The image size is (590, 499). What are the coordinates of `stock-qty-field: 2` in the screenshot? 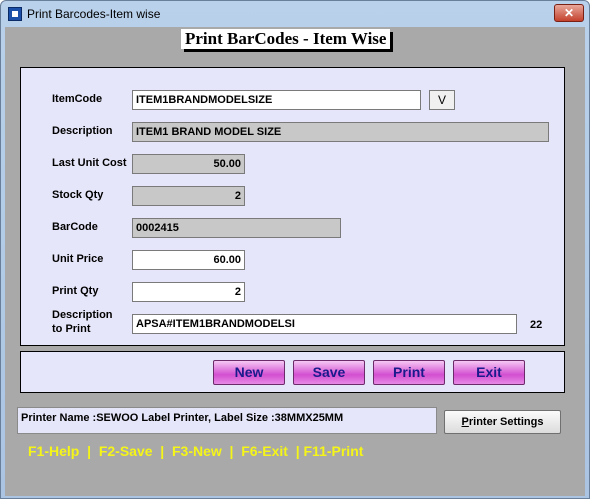 It's located at (188, 196).